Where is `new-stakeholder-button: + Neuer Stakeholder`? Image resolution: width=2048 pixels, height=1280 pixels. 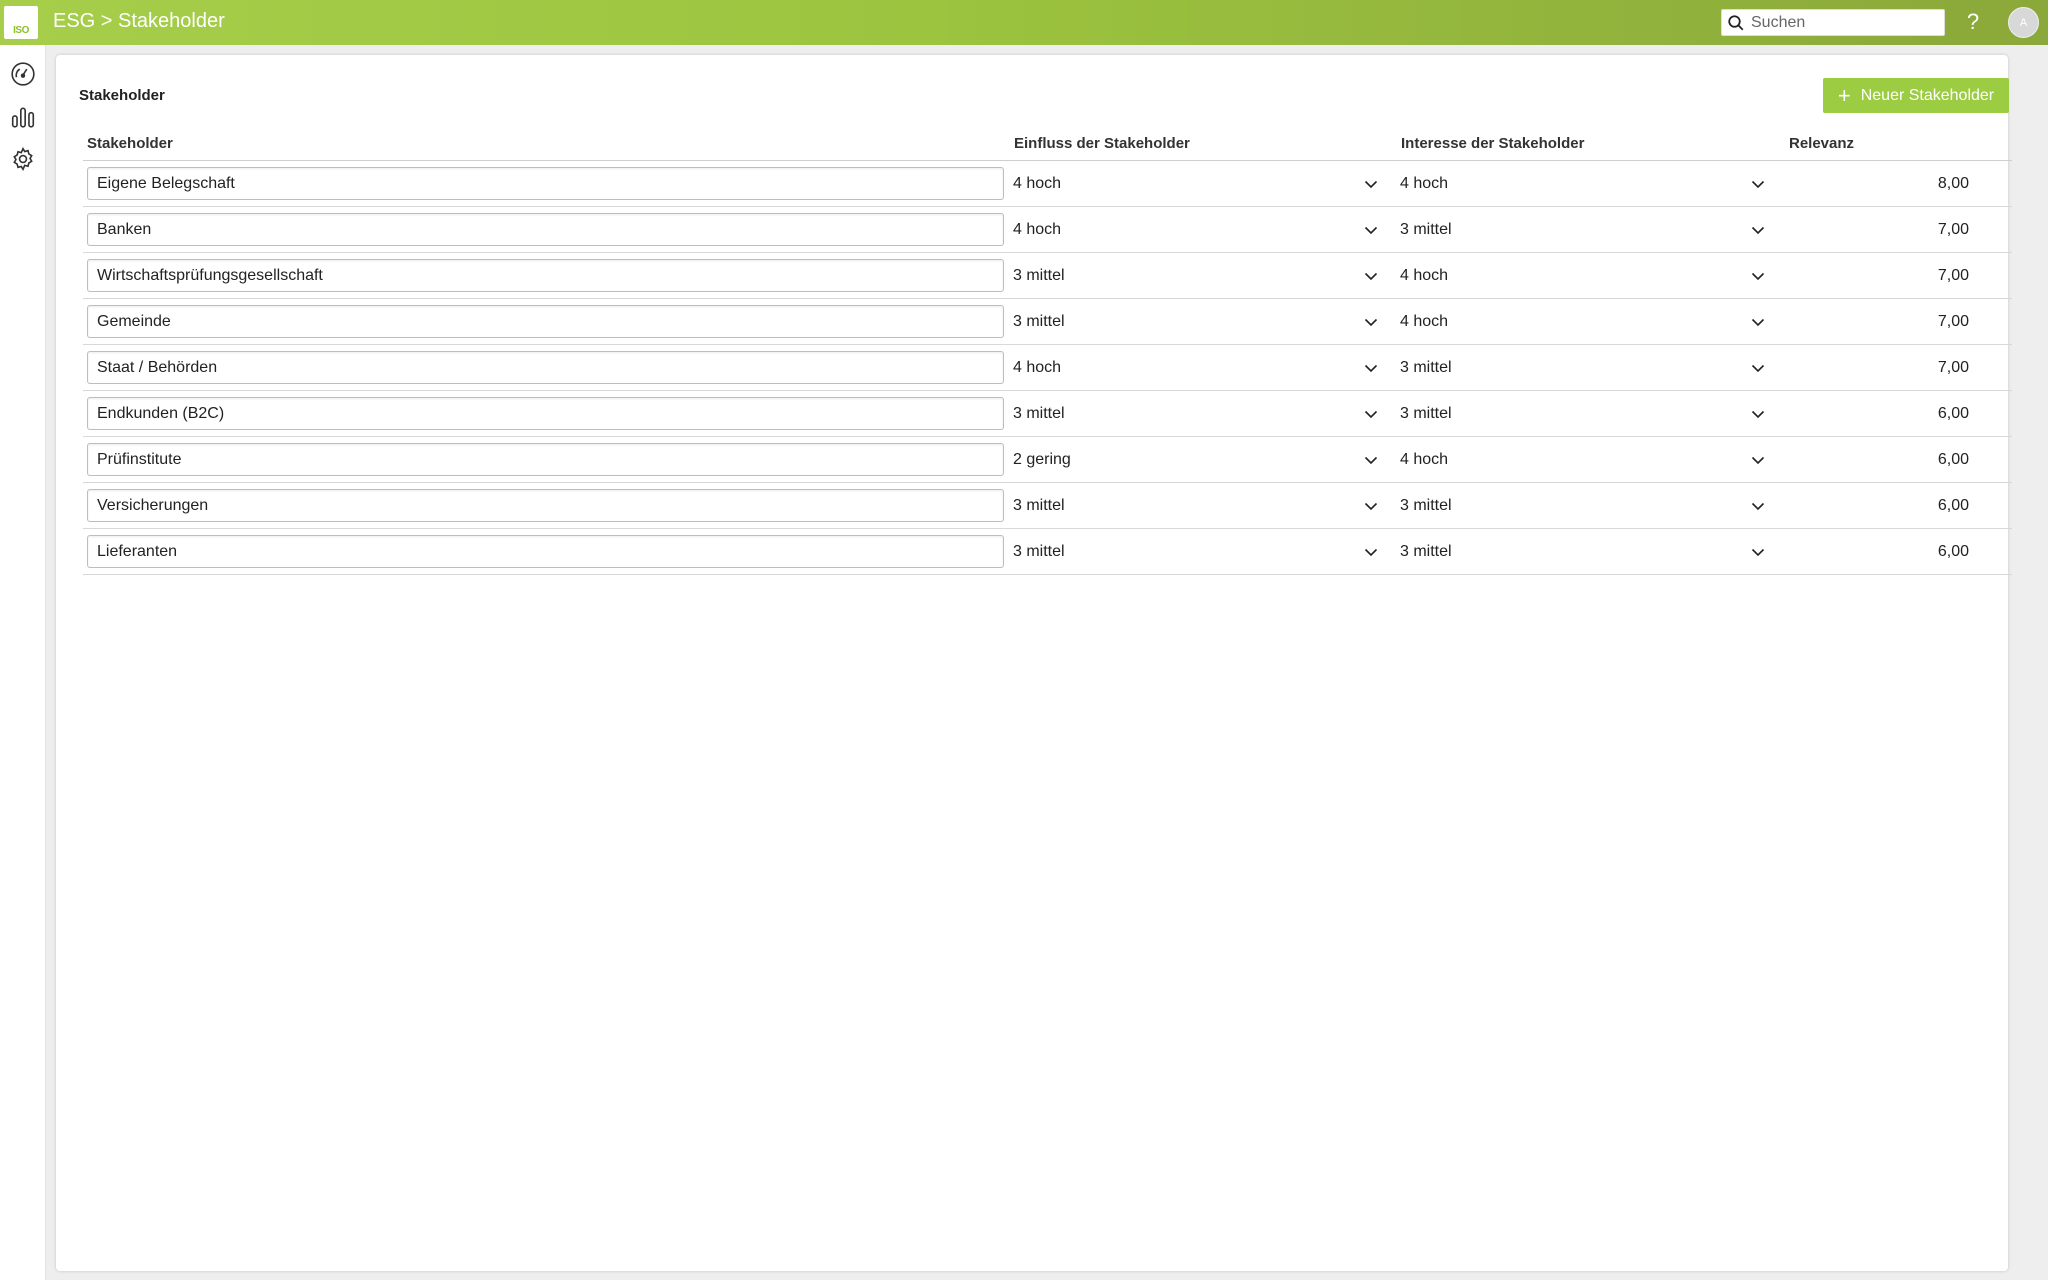 new-stakeholder-button: + Neuer Stakeholder is located at coordinates (1916, 95).